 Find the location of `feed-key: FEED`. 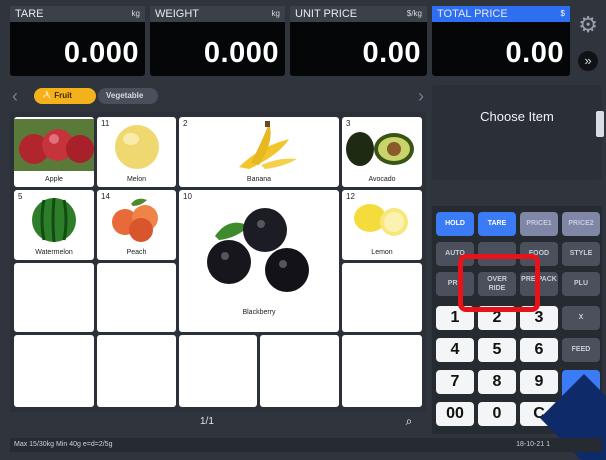

feed-key: FEED is located at coordinates (581, 350).